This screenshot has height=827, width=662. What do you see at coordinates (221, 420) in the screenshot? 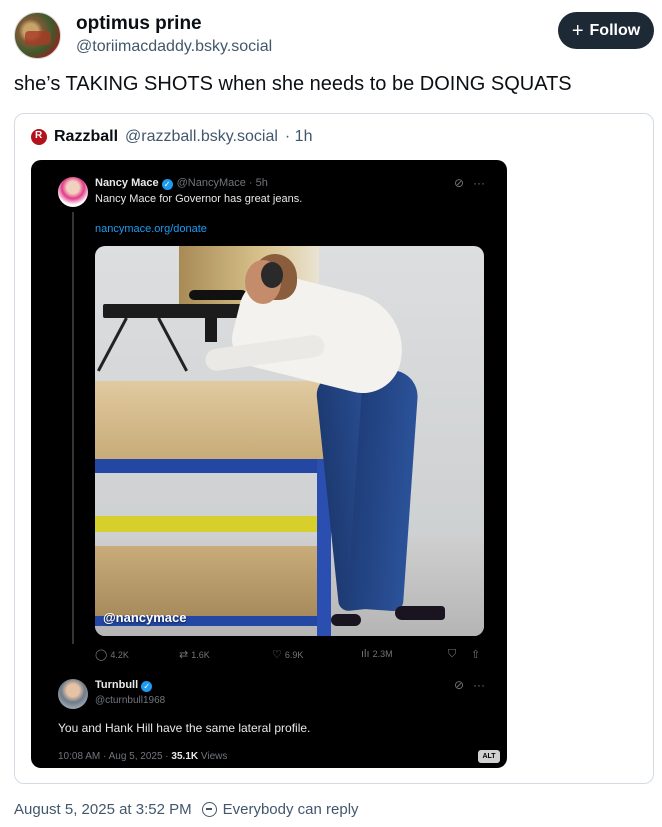
I see `photo-bench-top` at bounding box center [221, 420].